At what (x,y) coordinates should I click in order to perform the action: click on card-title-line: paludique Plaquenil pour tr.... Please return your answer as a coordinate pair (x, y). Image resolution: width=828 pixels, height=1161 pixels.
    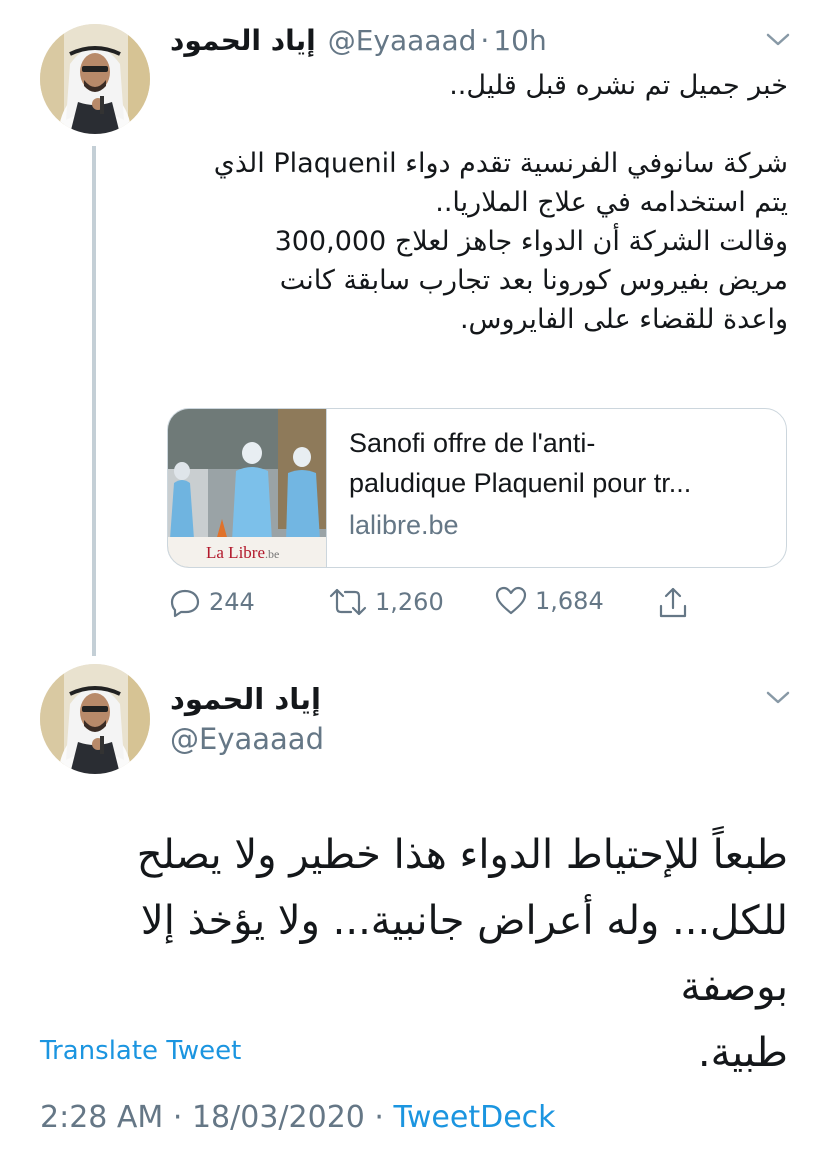
    Looking at the image, I should click on (520, 483).